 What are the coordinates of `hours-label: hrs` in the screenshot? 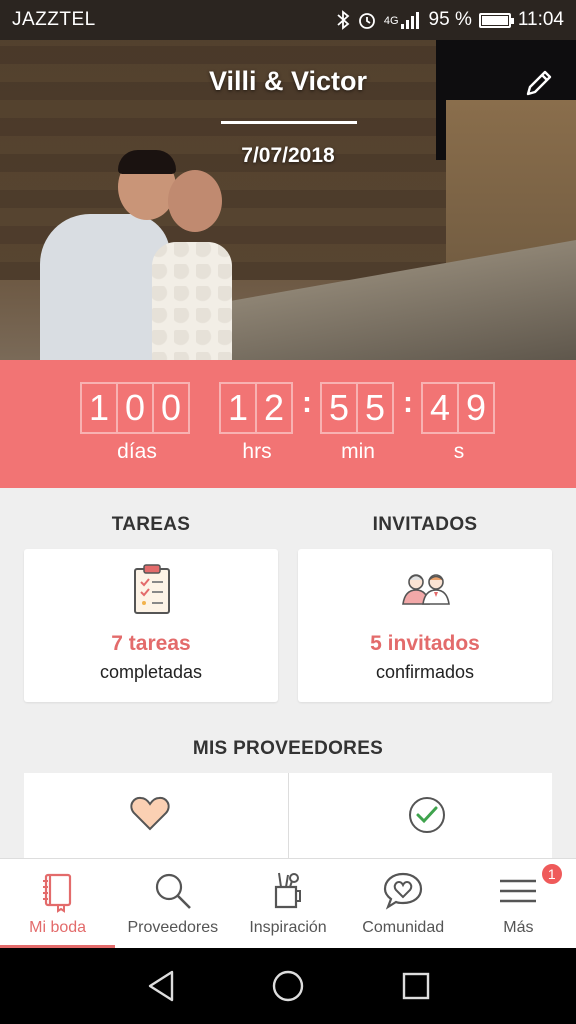 It's located at (257, 451).